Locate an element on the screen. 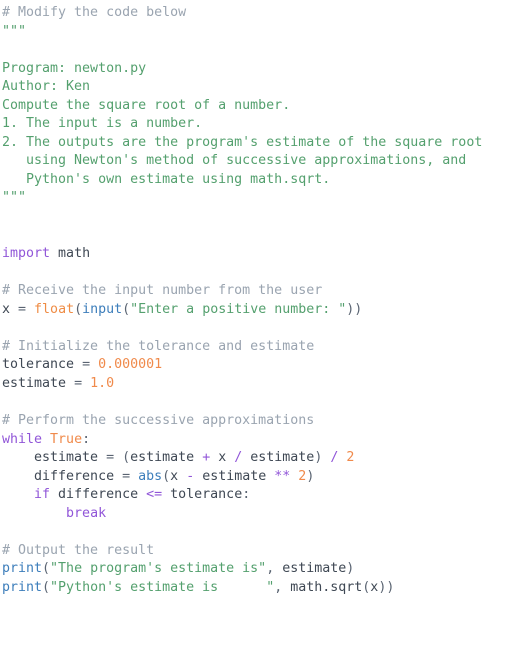  token-string: 1. The input is a number. is located at coordinates (102, 124).